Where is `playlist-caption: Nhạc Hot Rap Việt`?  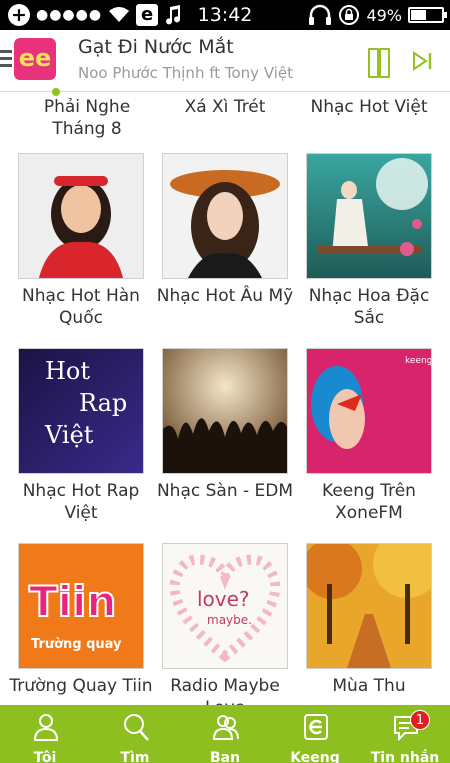 playlist-caption: Nhạc Hot Rap Việt is located at coordinates (81, 502).